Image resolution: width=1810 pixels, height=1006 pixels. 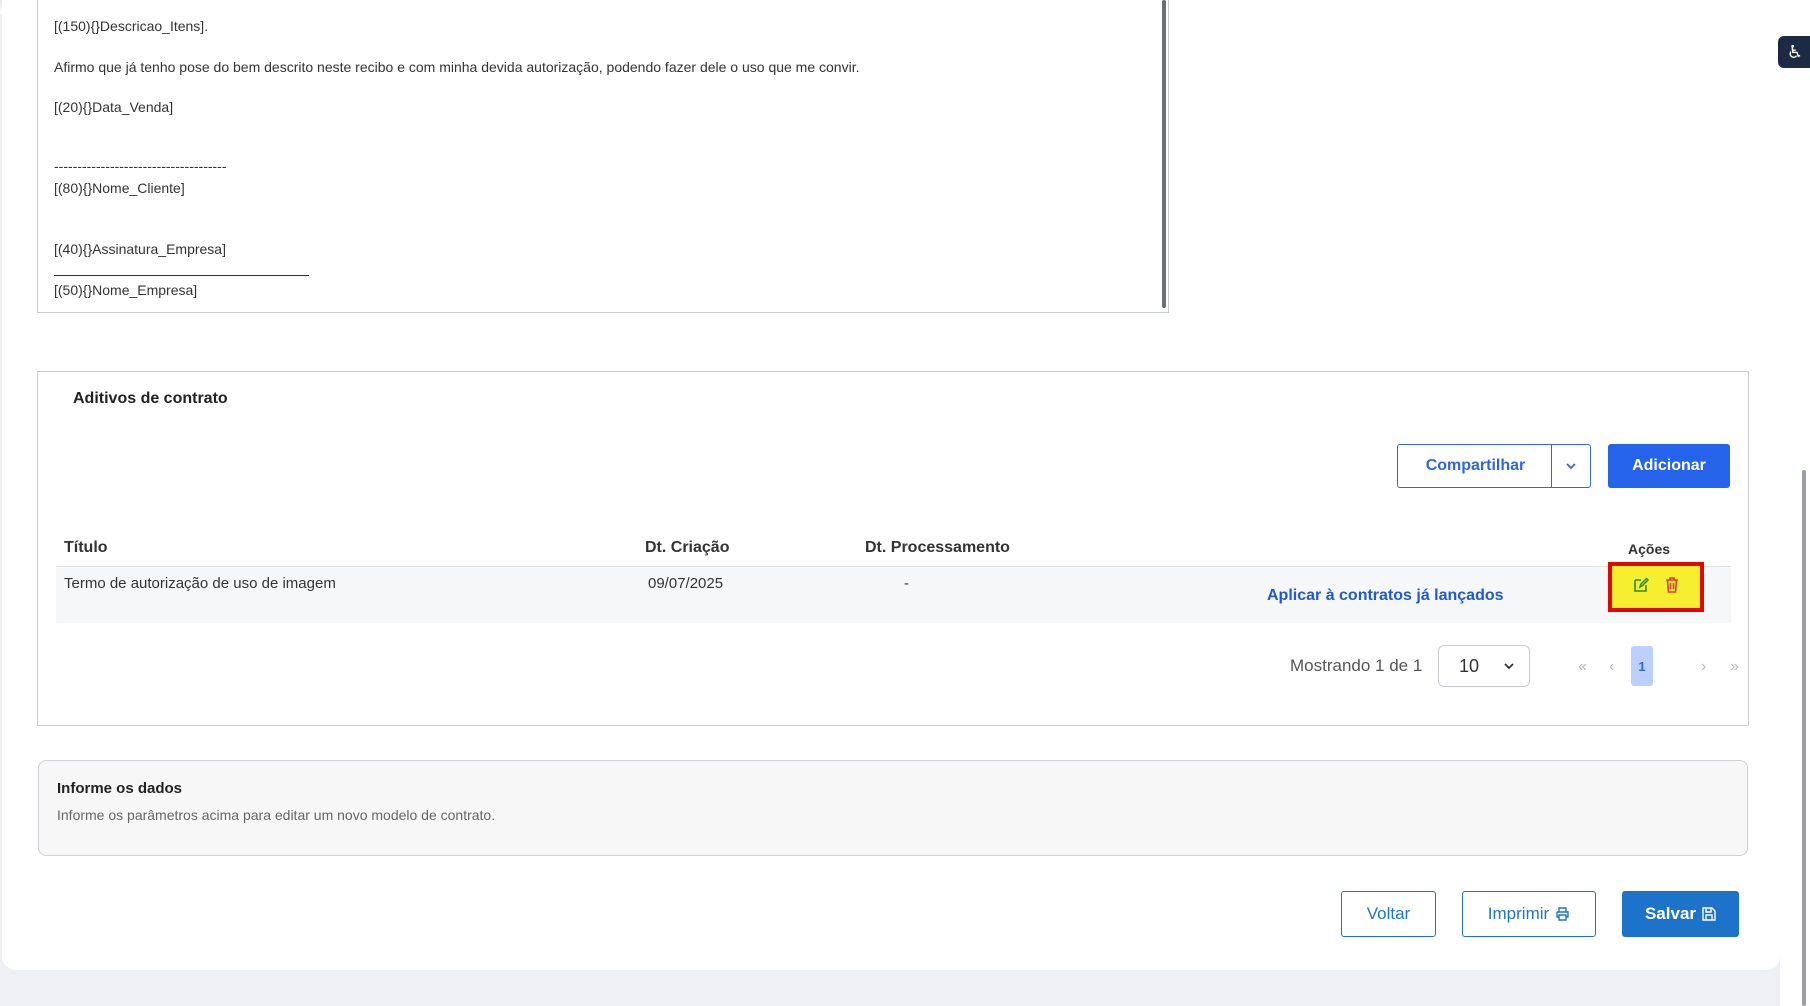 I want to click on page-size-select: 10, so click(x=1484, y=666).